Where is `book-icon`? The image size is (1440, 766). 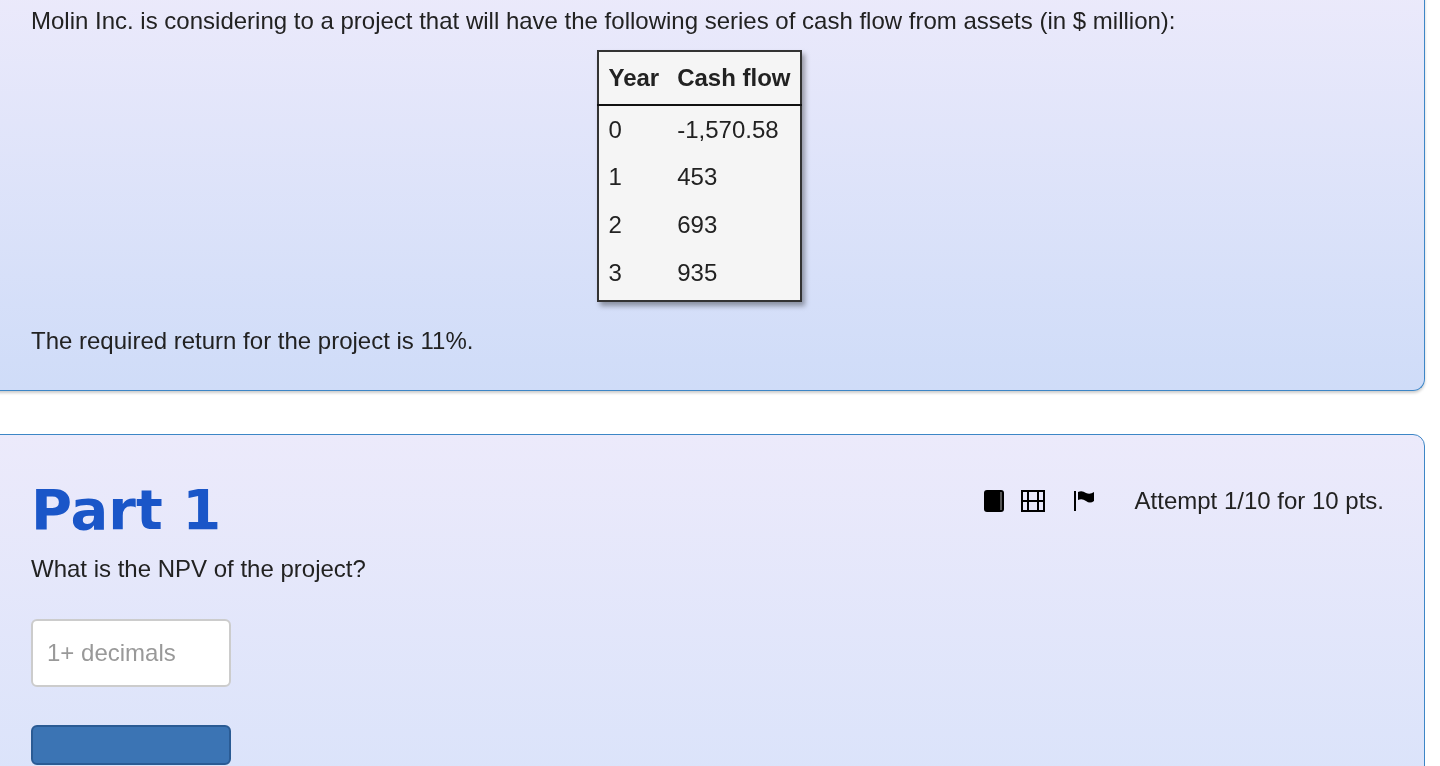
book-icon is located at coordinates (993, 501).